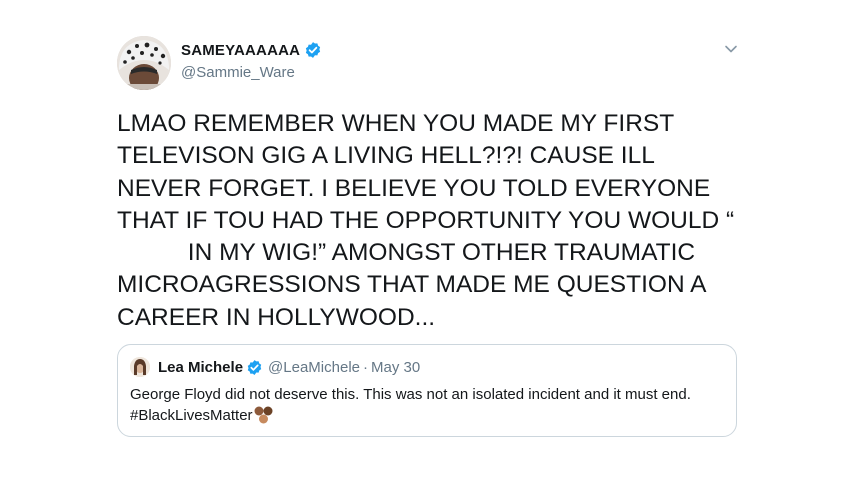 The width and height of the screenshot is (850, 480). Describe the element at coordinates (731, 49) in the screenshot. I see `chevron-down-icon` at that location.